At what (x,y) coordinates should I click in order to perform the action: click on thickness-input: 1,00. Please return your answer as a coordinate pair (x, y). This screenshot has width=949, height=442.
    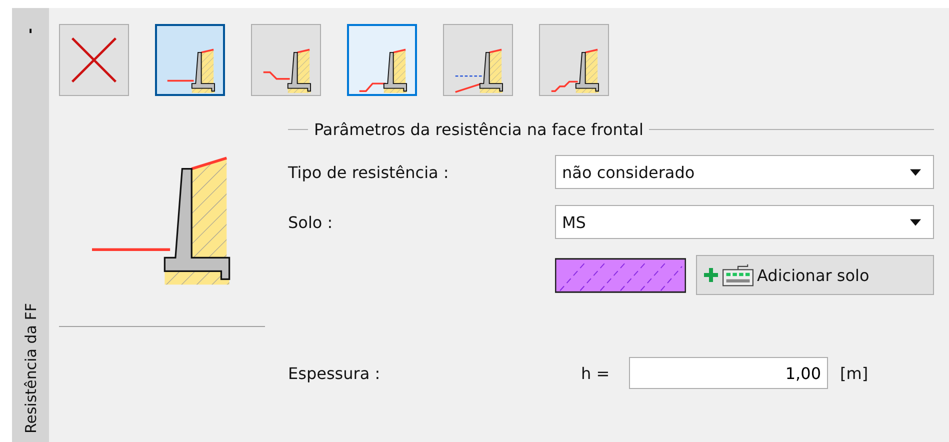
    Looking at the image, I should click on (728, 373).